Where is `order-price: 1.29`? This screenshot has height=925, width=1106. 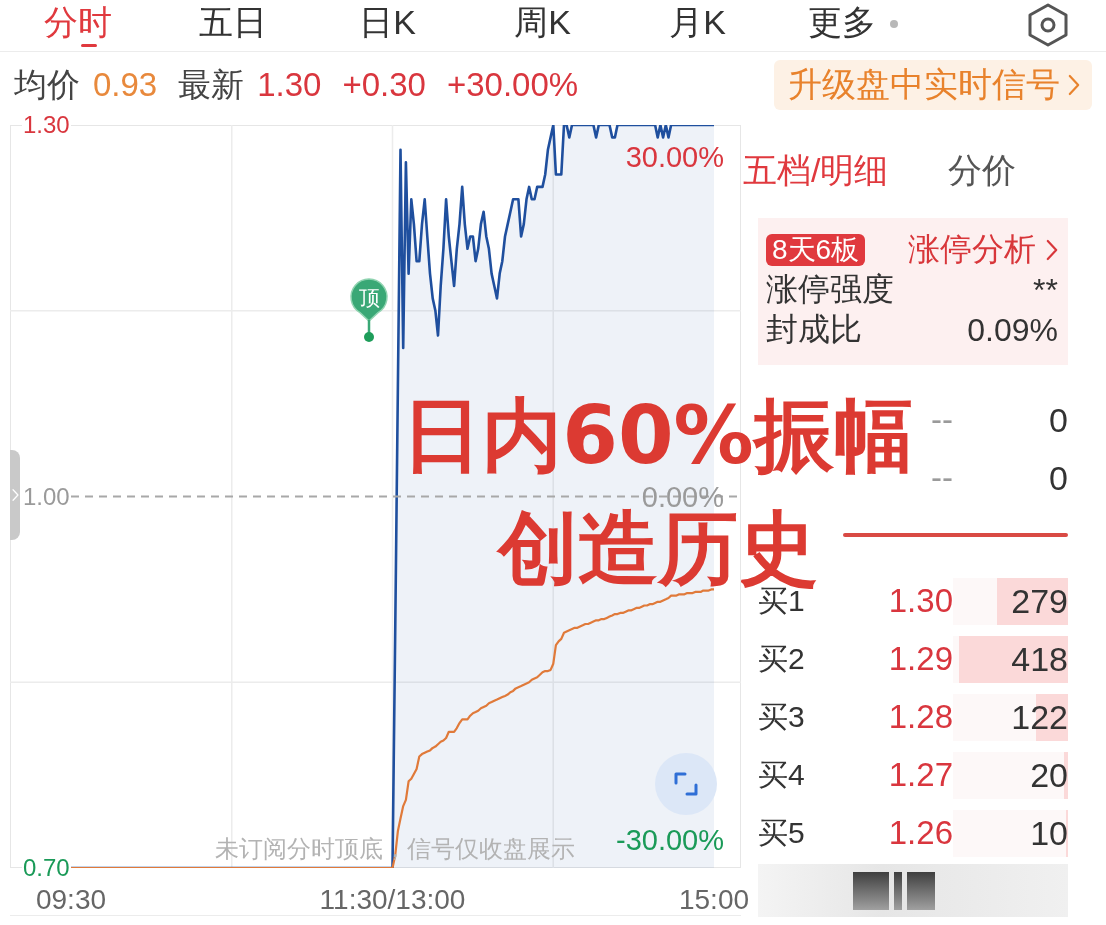
order-price: 1.29 is located at coordinates (920, 659).